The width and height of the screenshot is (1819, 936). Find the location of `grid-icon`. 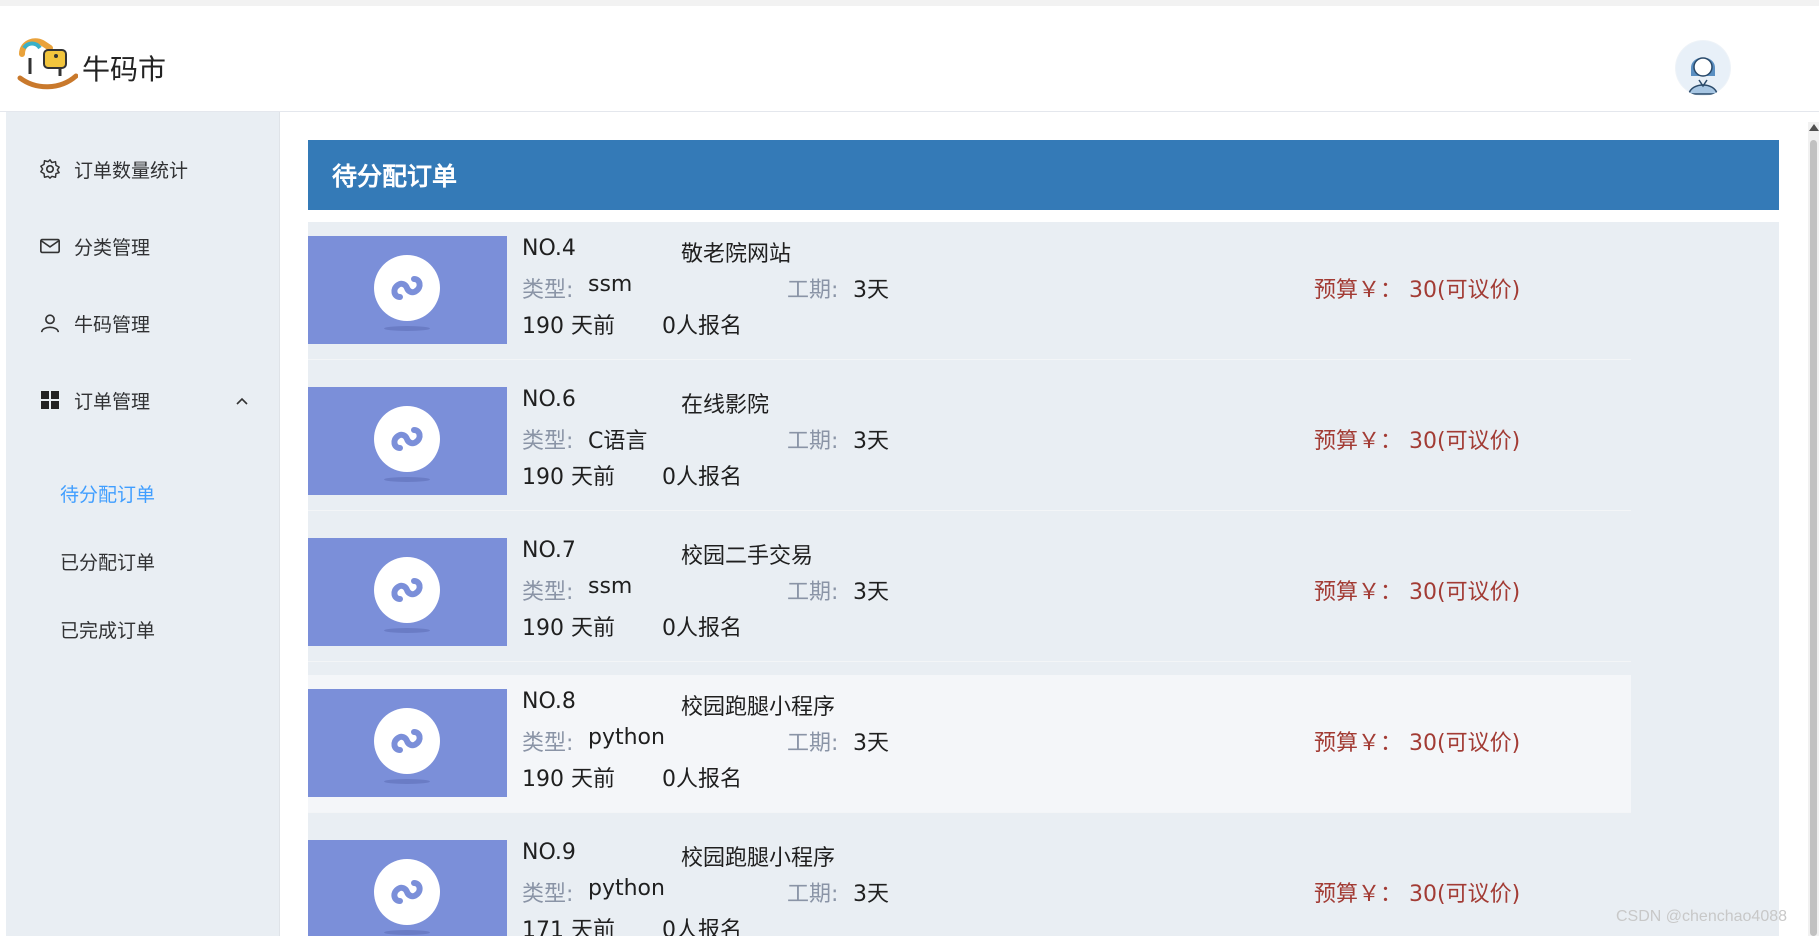

grid-icon is located at coordinates (50, 400).